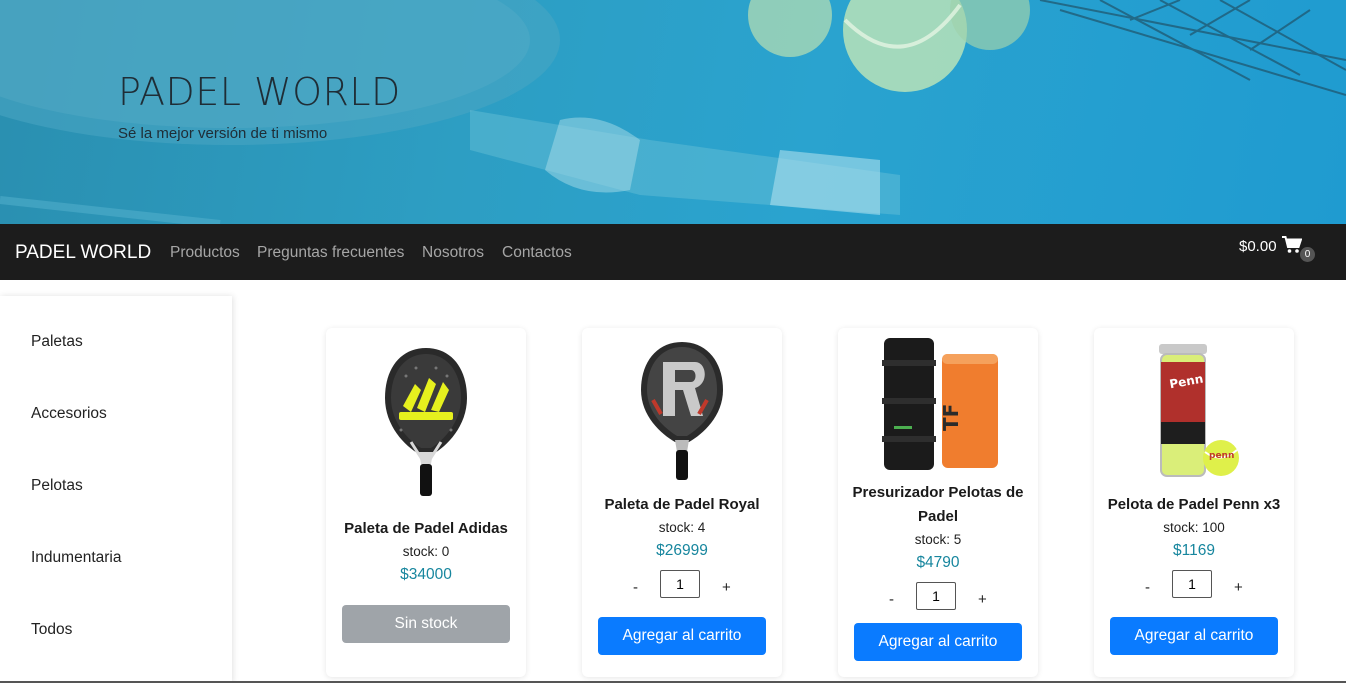  What do you see at coordinates (1194, 410) in the screenshot?
I see `product-image: Penn penn` at bounding box center [1194, 410].